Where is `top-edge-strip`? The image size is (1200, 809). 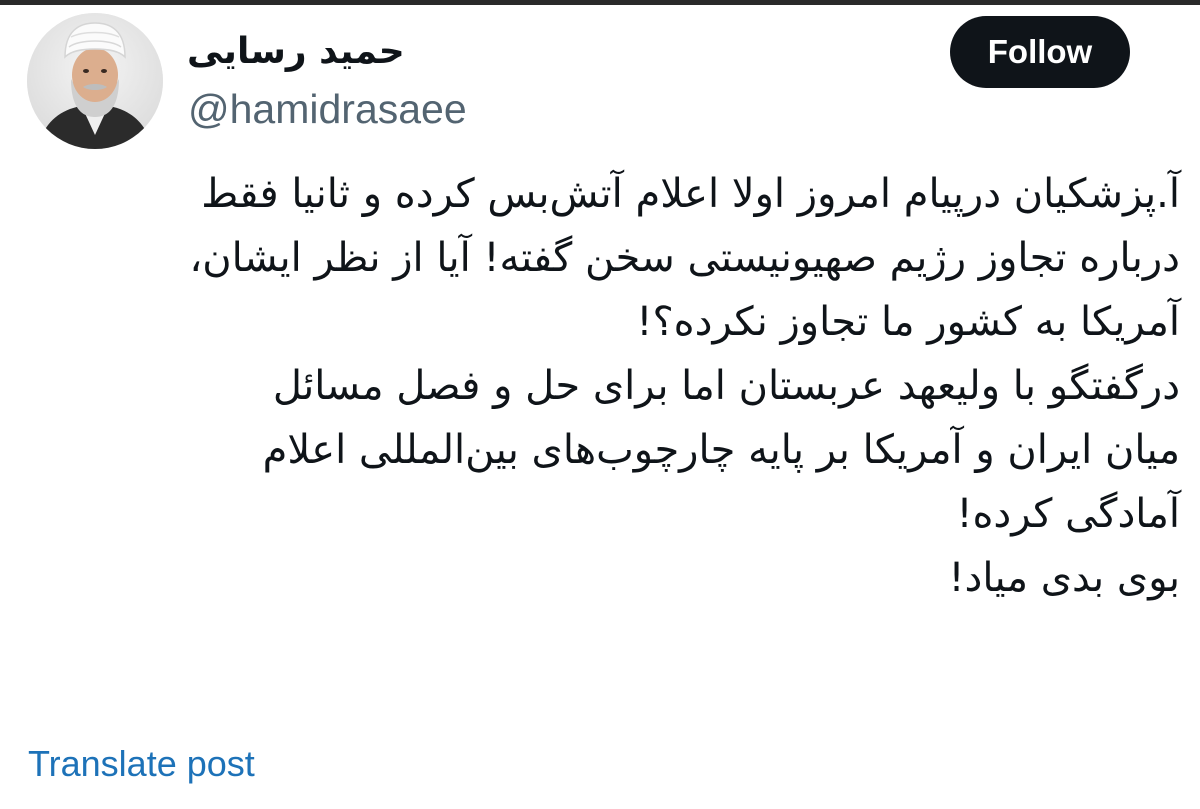
top-edge-strip is located at coordinates (600, 2).